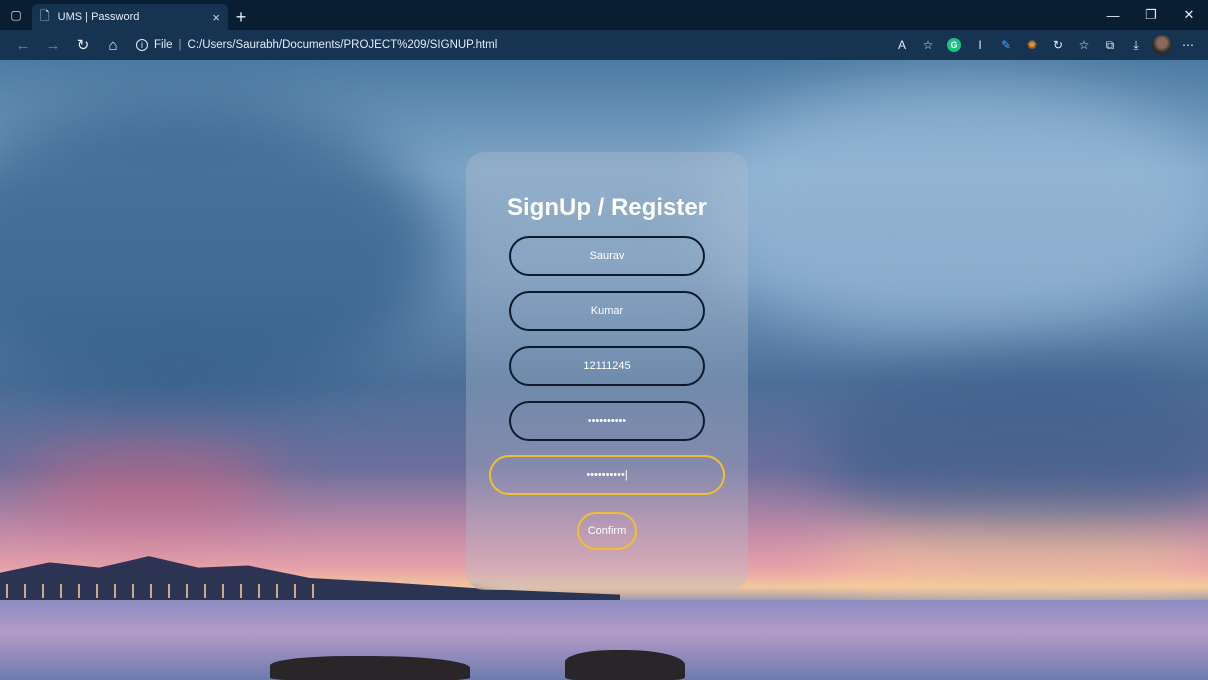 The height and width of the screenshot is (680, 1208). What do you see at coordinates (607, 475) in the screenshot?
I see `confirm-password-field` at bounding box center [607, 475].